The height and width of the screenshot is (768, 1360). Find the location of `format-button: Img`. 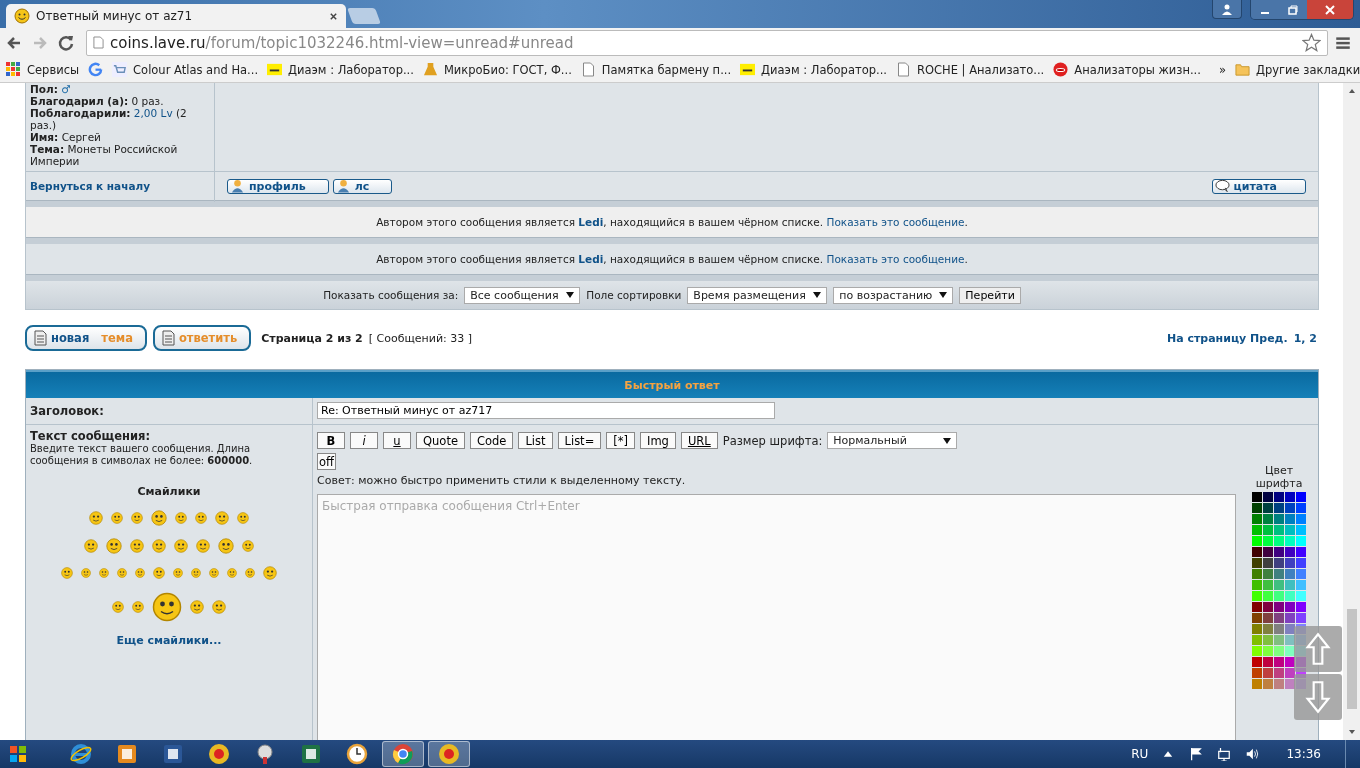

format-button: Img is located at coordinates (658, 440).